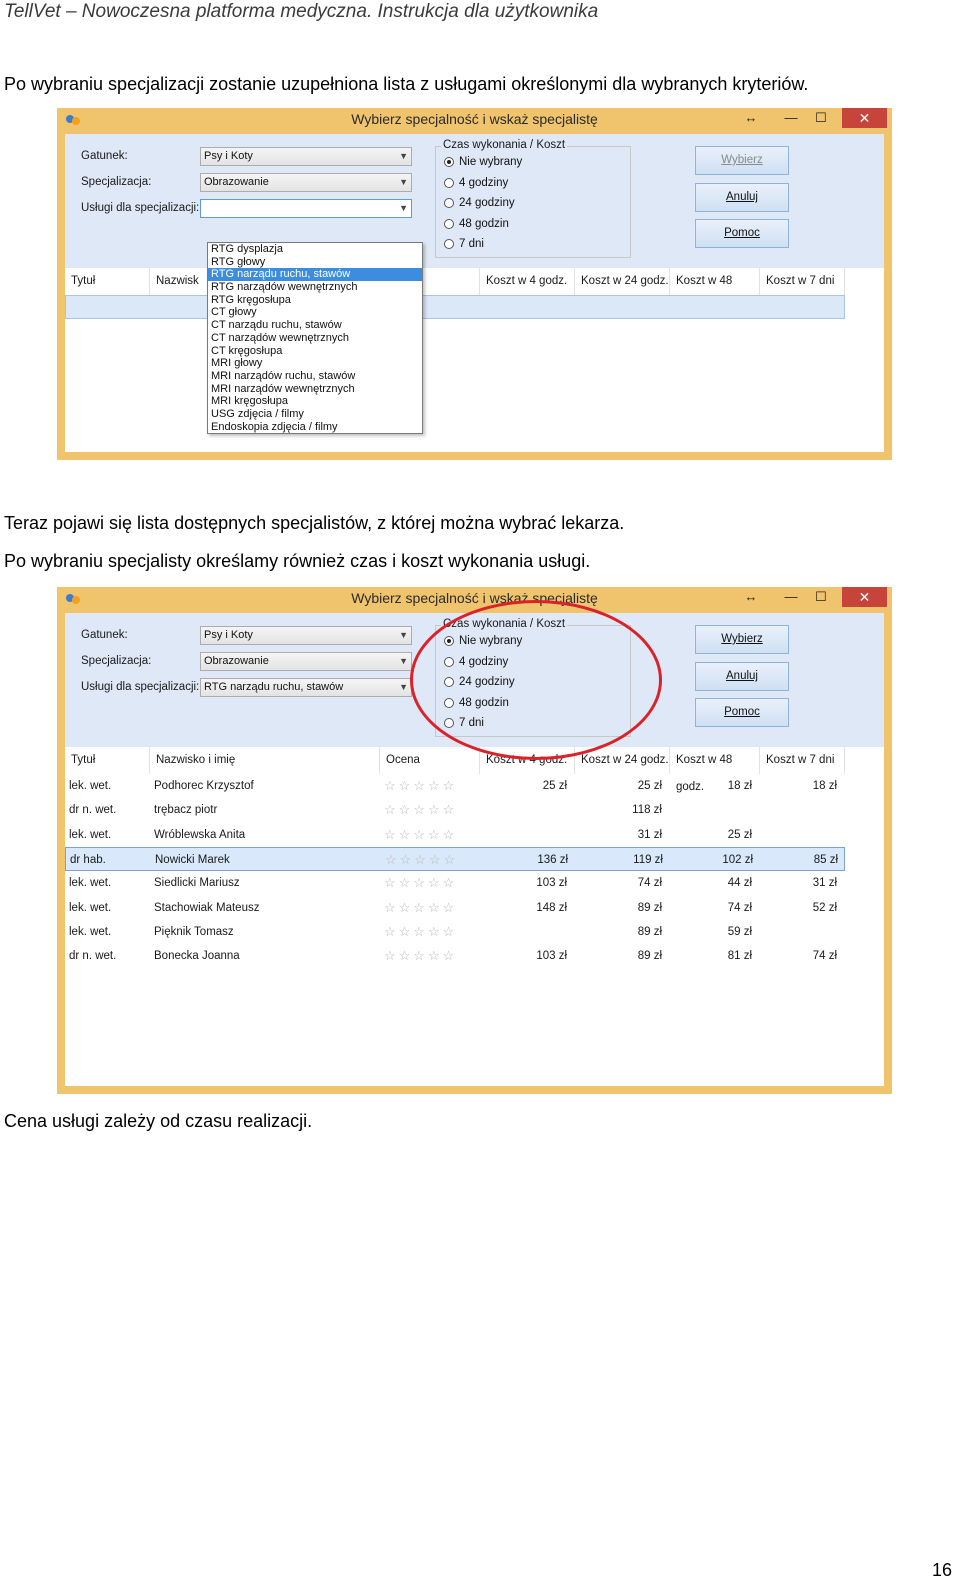 The image size is (960, 1589). Describe the element at coordinates (552, 859) in the screenshot. I see `cell-cost-4h: 136 zł` at that location.